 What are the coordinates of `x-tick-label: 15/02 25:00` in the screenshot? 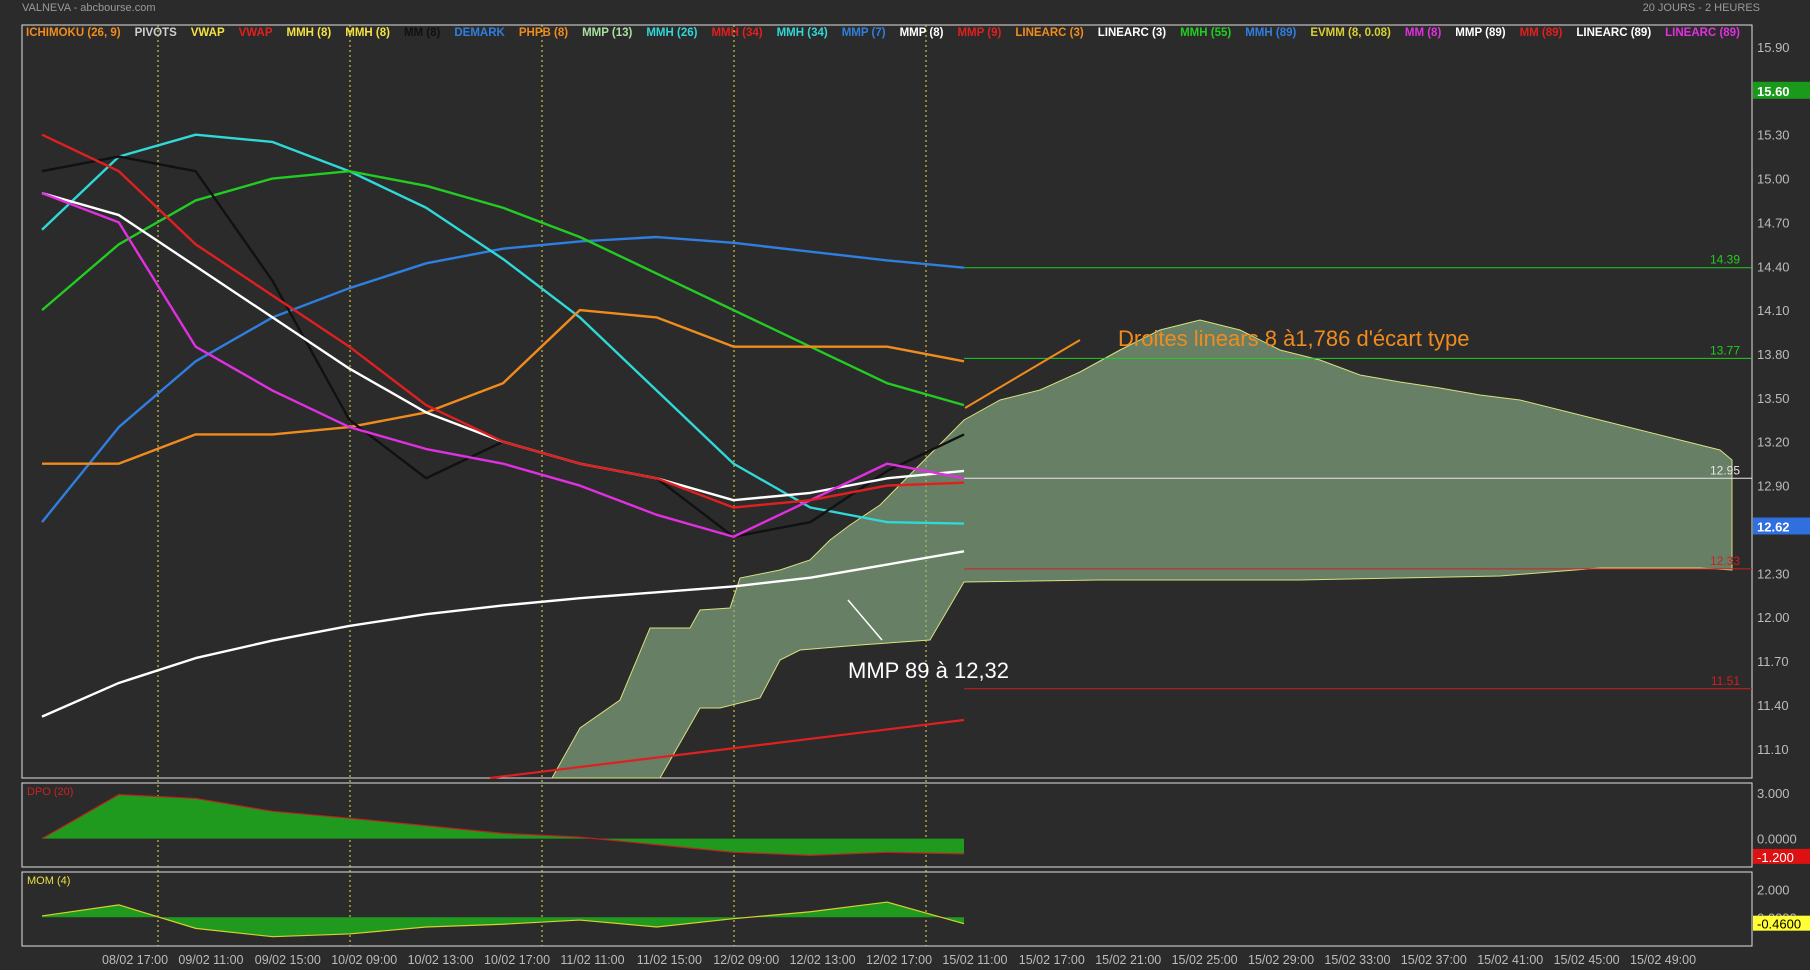 It's located at (1205, 960).